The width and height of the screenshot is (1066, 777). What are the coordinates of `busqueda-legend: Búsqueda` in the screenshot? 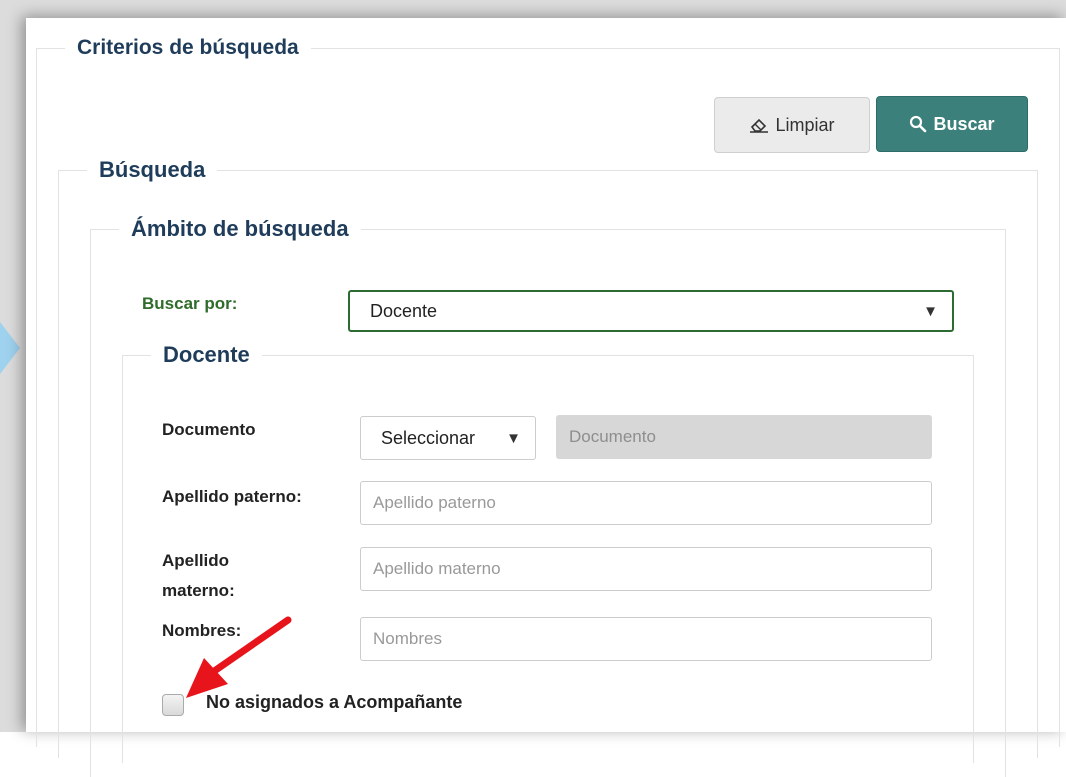 It's located at (152, 169).